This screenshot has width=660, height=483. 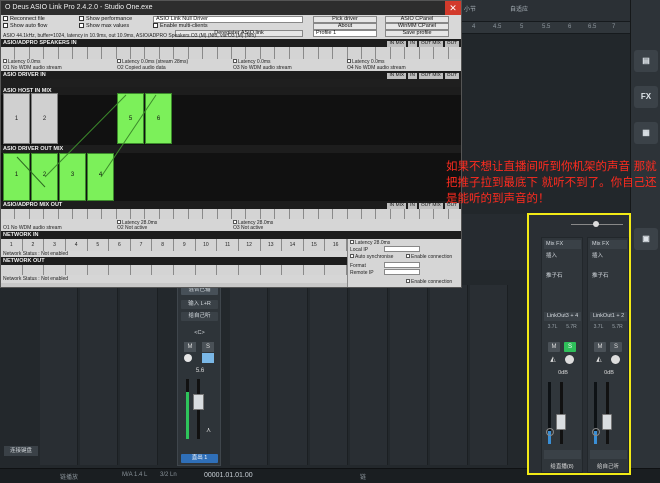 What do you see at coordinates (98, 245) in the screenshot?
I see `network-channel-number: 5` at bounding box center [98, 245].